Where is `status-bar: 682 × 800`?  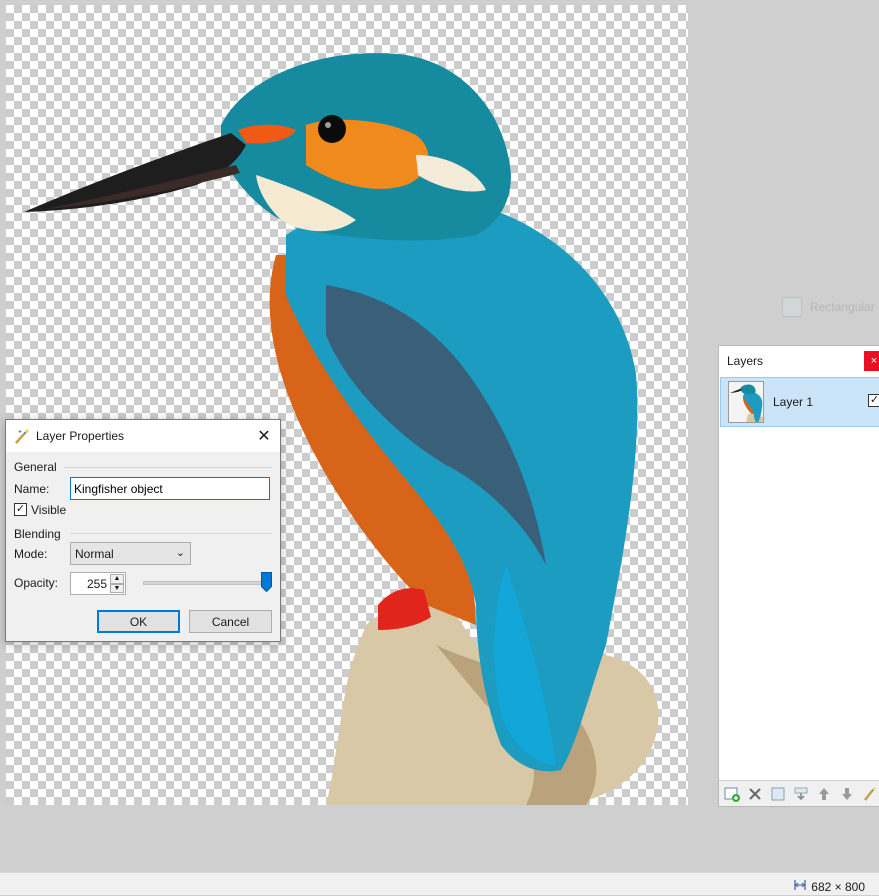 status-bar: 682 × 800 is located at coordinates (439, 883).